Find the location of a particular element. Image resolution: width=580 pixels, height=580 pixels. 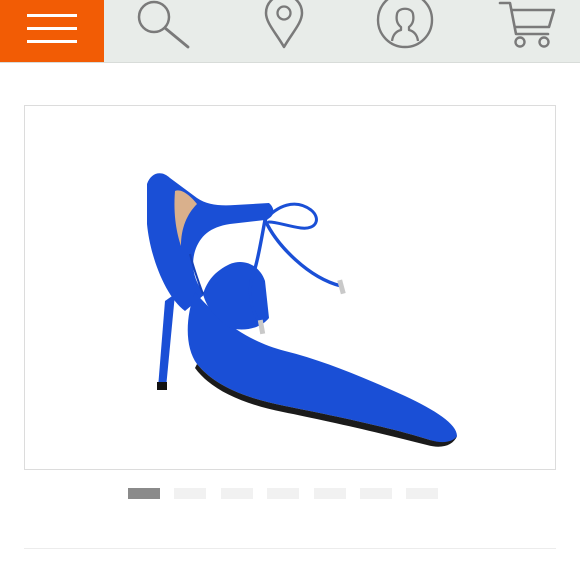

store-locator-button is located at coordinates (284, 25).